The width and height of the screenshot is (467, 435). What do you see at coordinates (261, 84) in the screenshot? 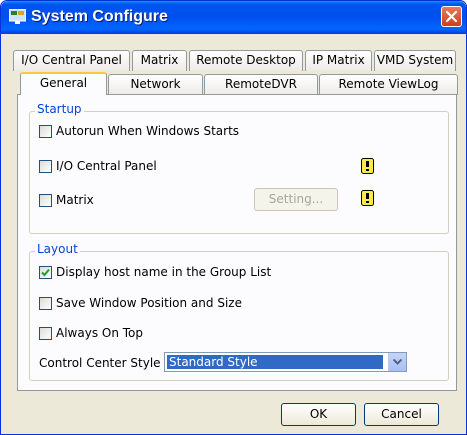
I see `tab-remotedvr: RemoteDVR` at bounding box center [261, 84].